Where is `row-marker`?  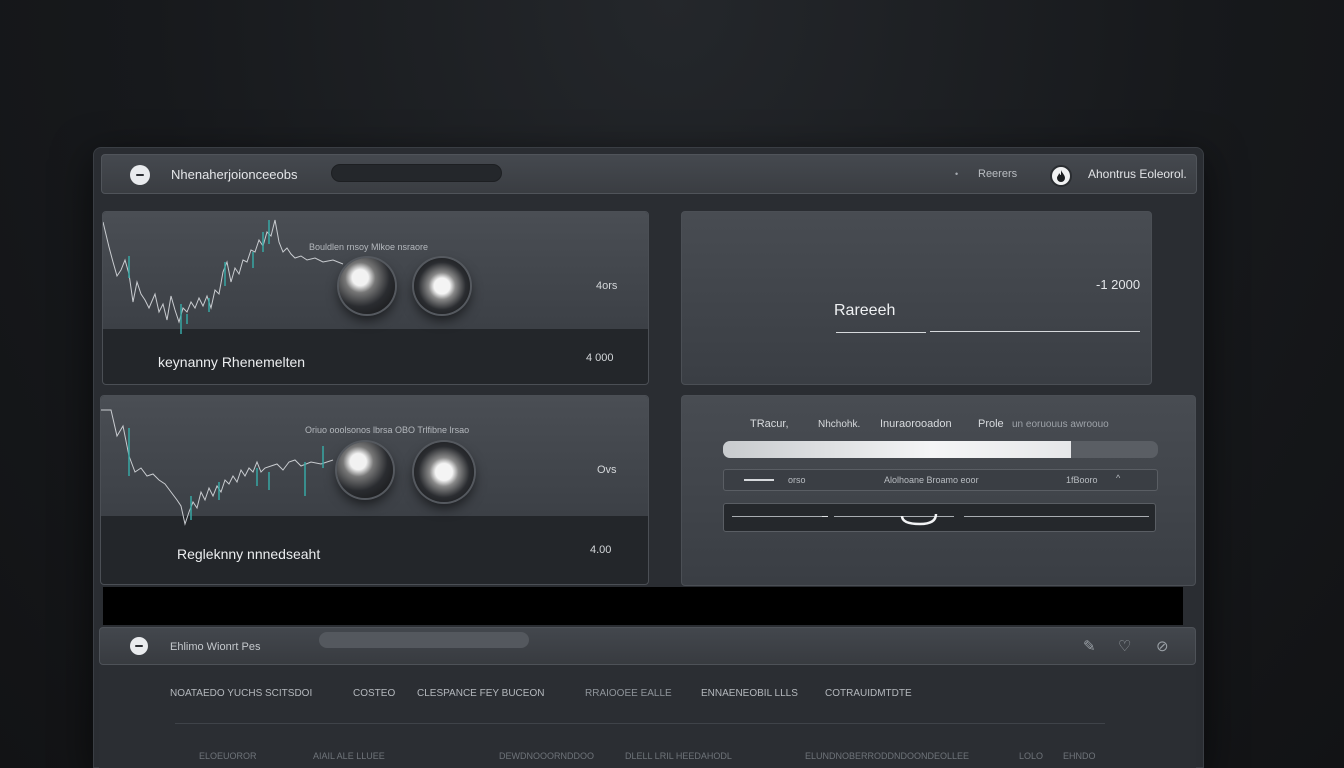 row-marker is located at coordinates (759, 480).